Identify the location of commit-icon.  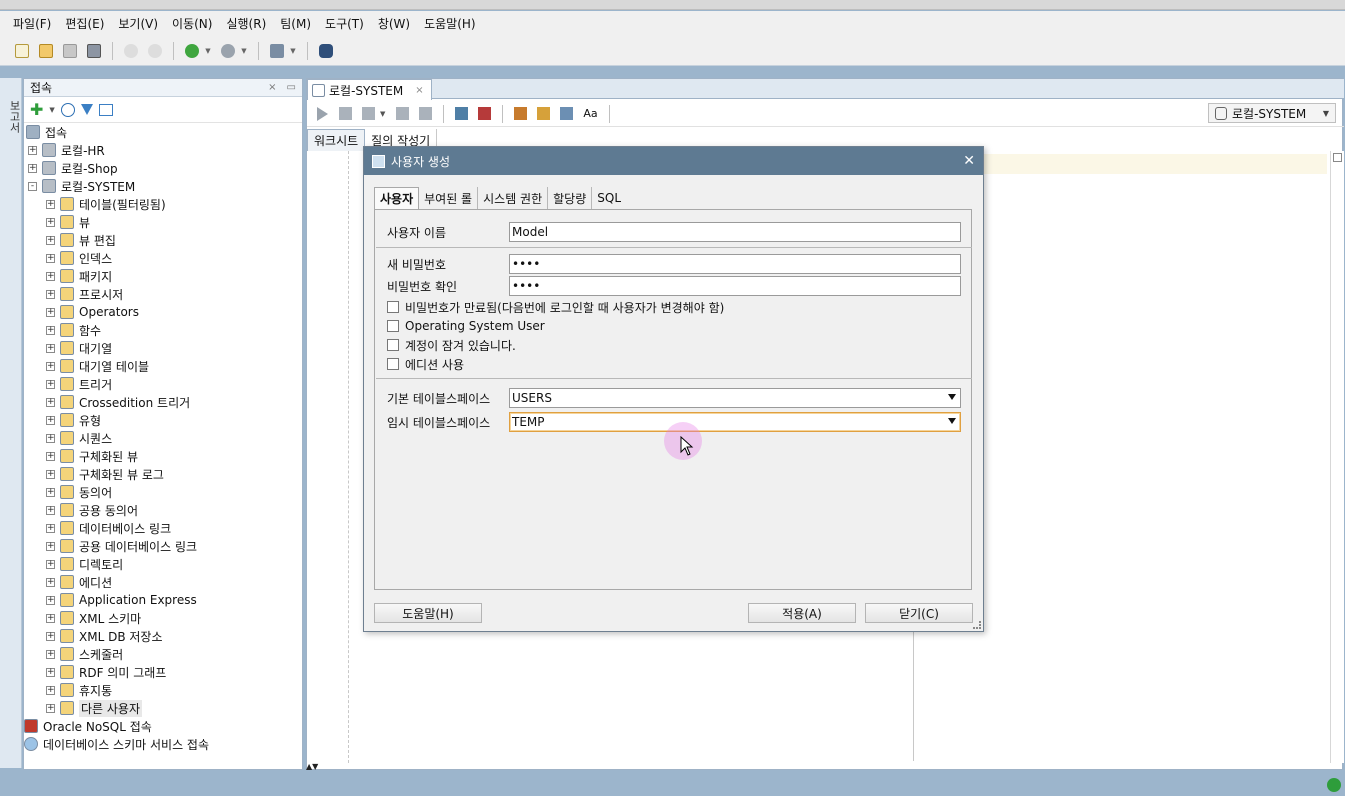
(368, 113).